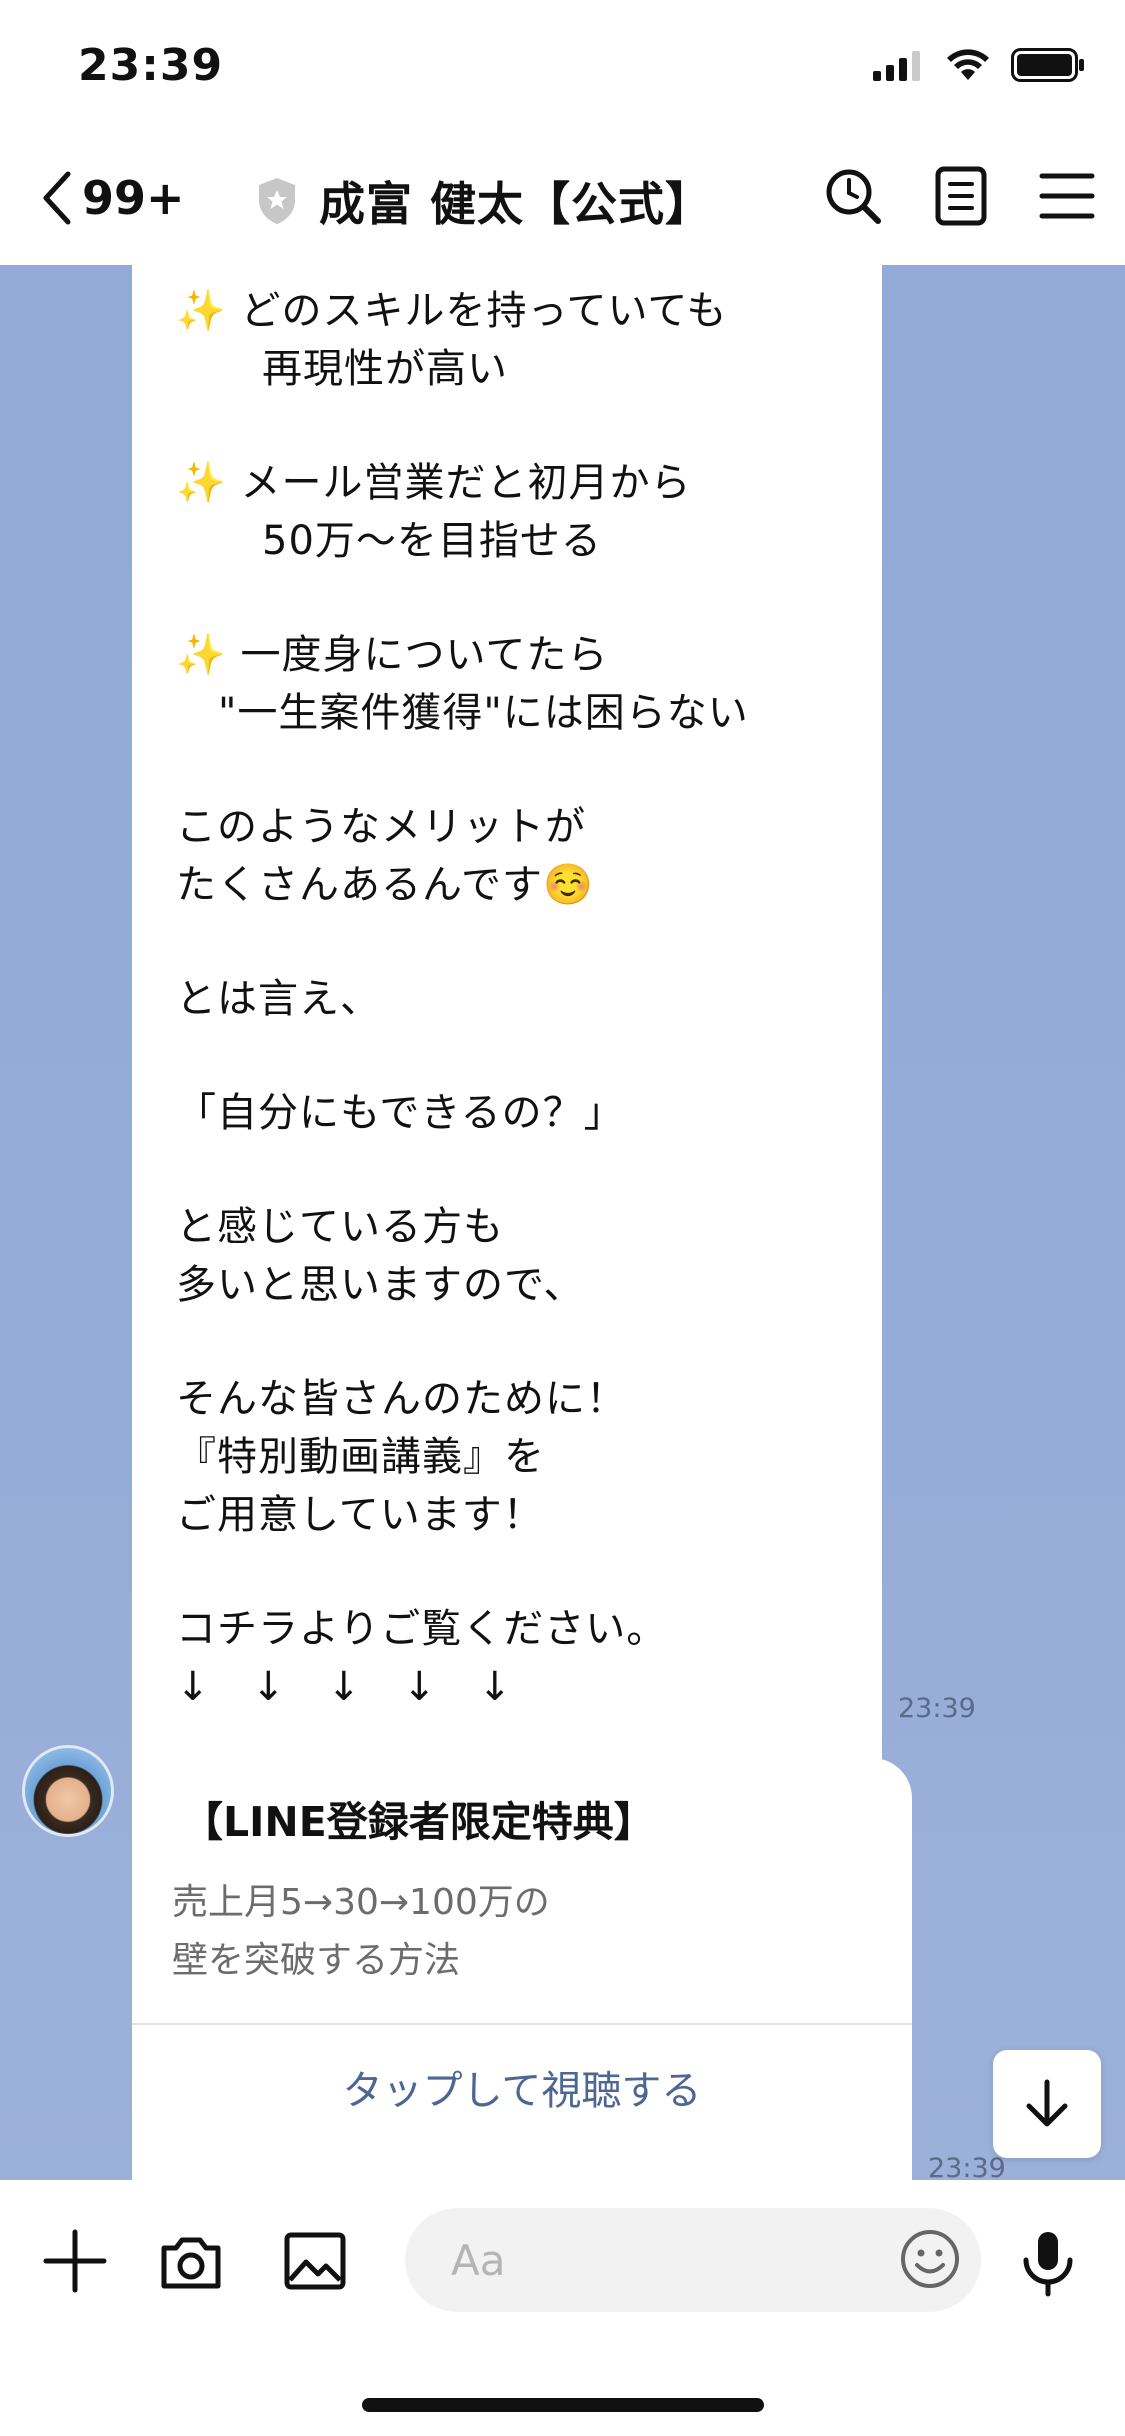  I want to click on message-line: 『特別動画講義』を, so click(360, 1457).